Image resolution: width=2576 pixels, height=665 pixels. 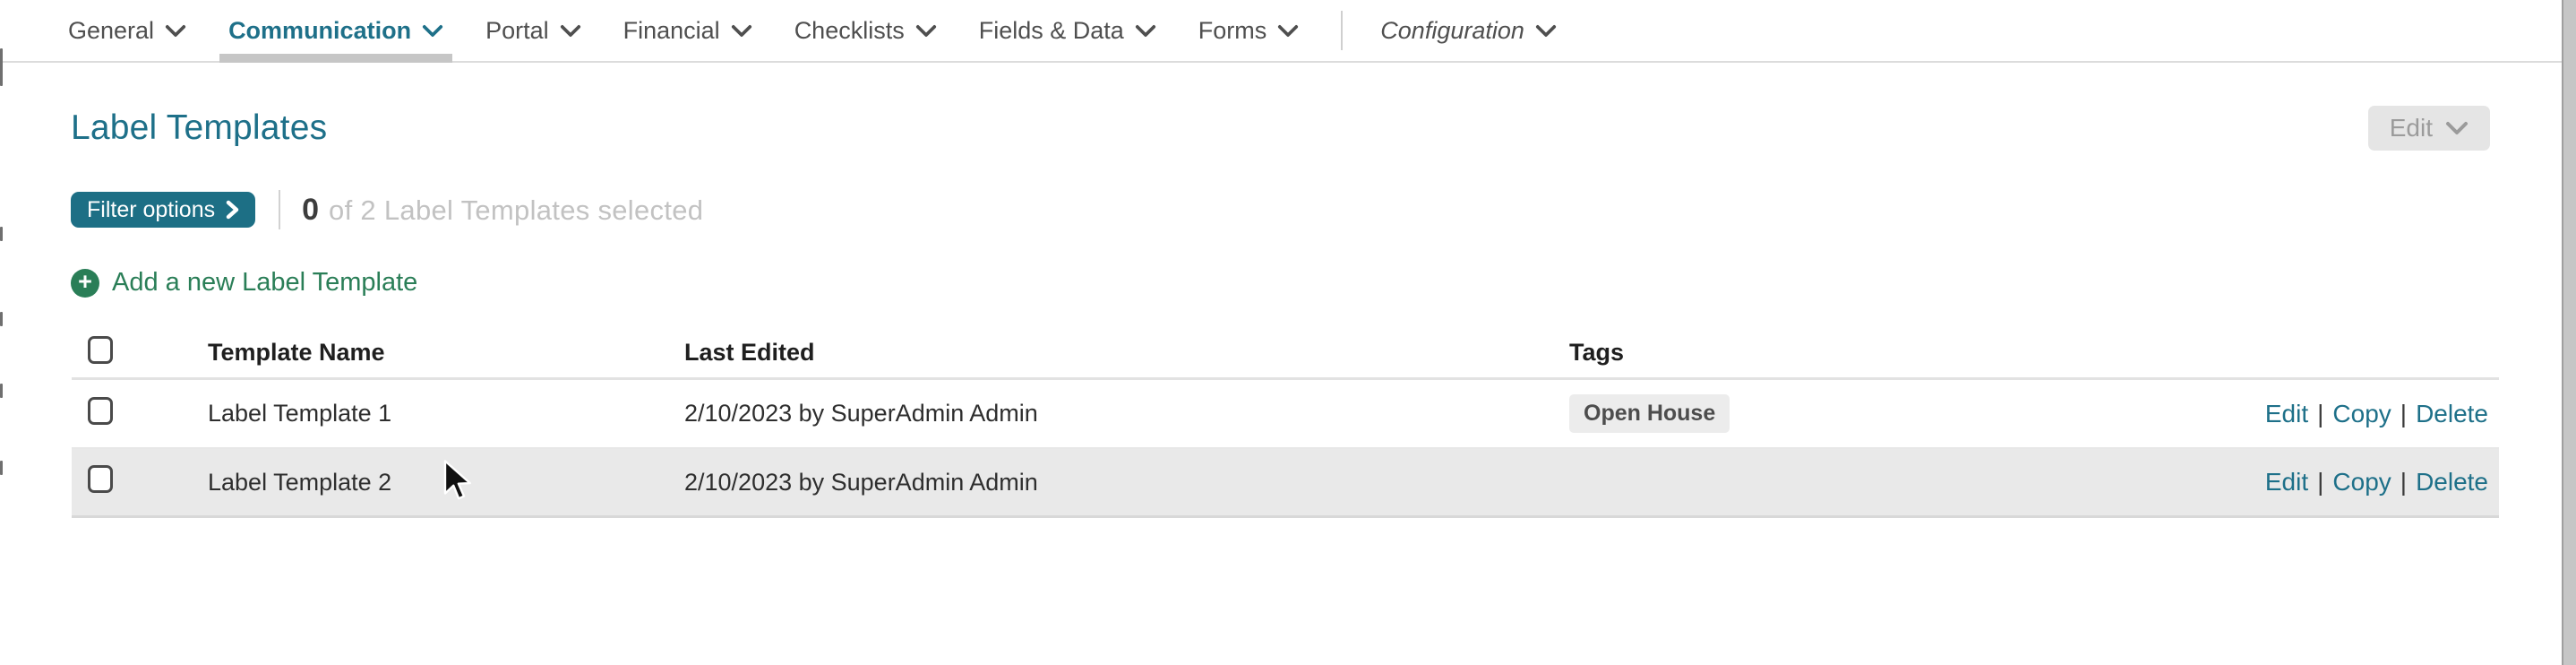 I want to click on chevron-right-icon, so click(x=232, y=210).